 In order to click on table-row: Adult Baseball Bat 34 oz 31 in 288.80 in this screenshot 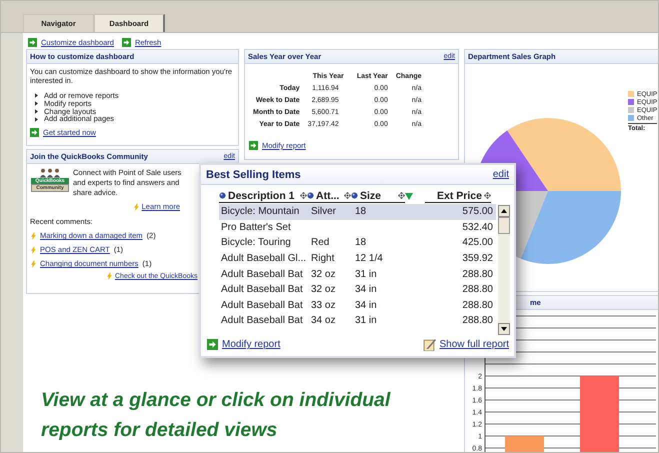, I will do `click(357, 321)`.